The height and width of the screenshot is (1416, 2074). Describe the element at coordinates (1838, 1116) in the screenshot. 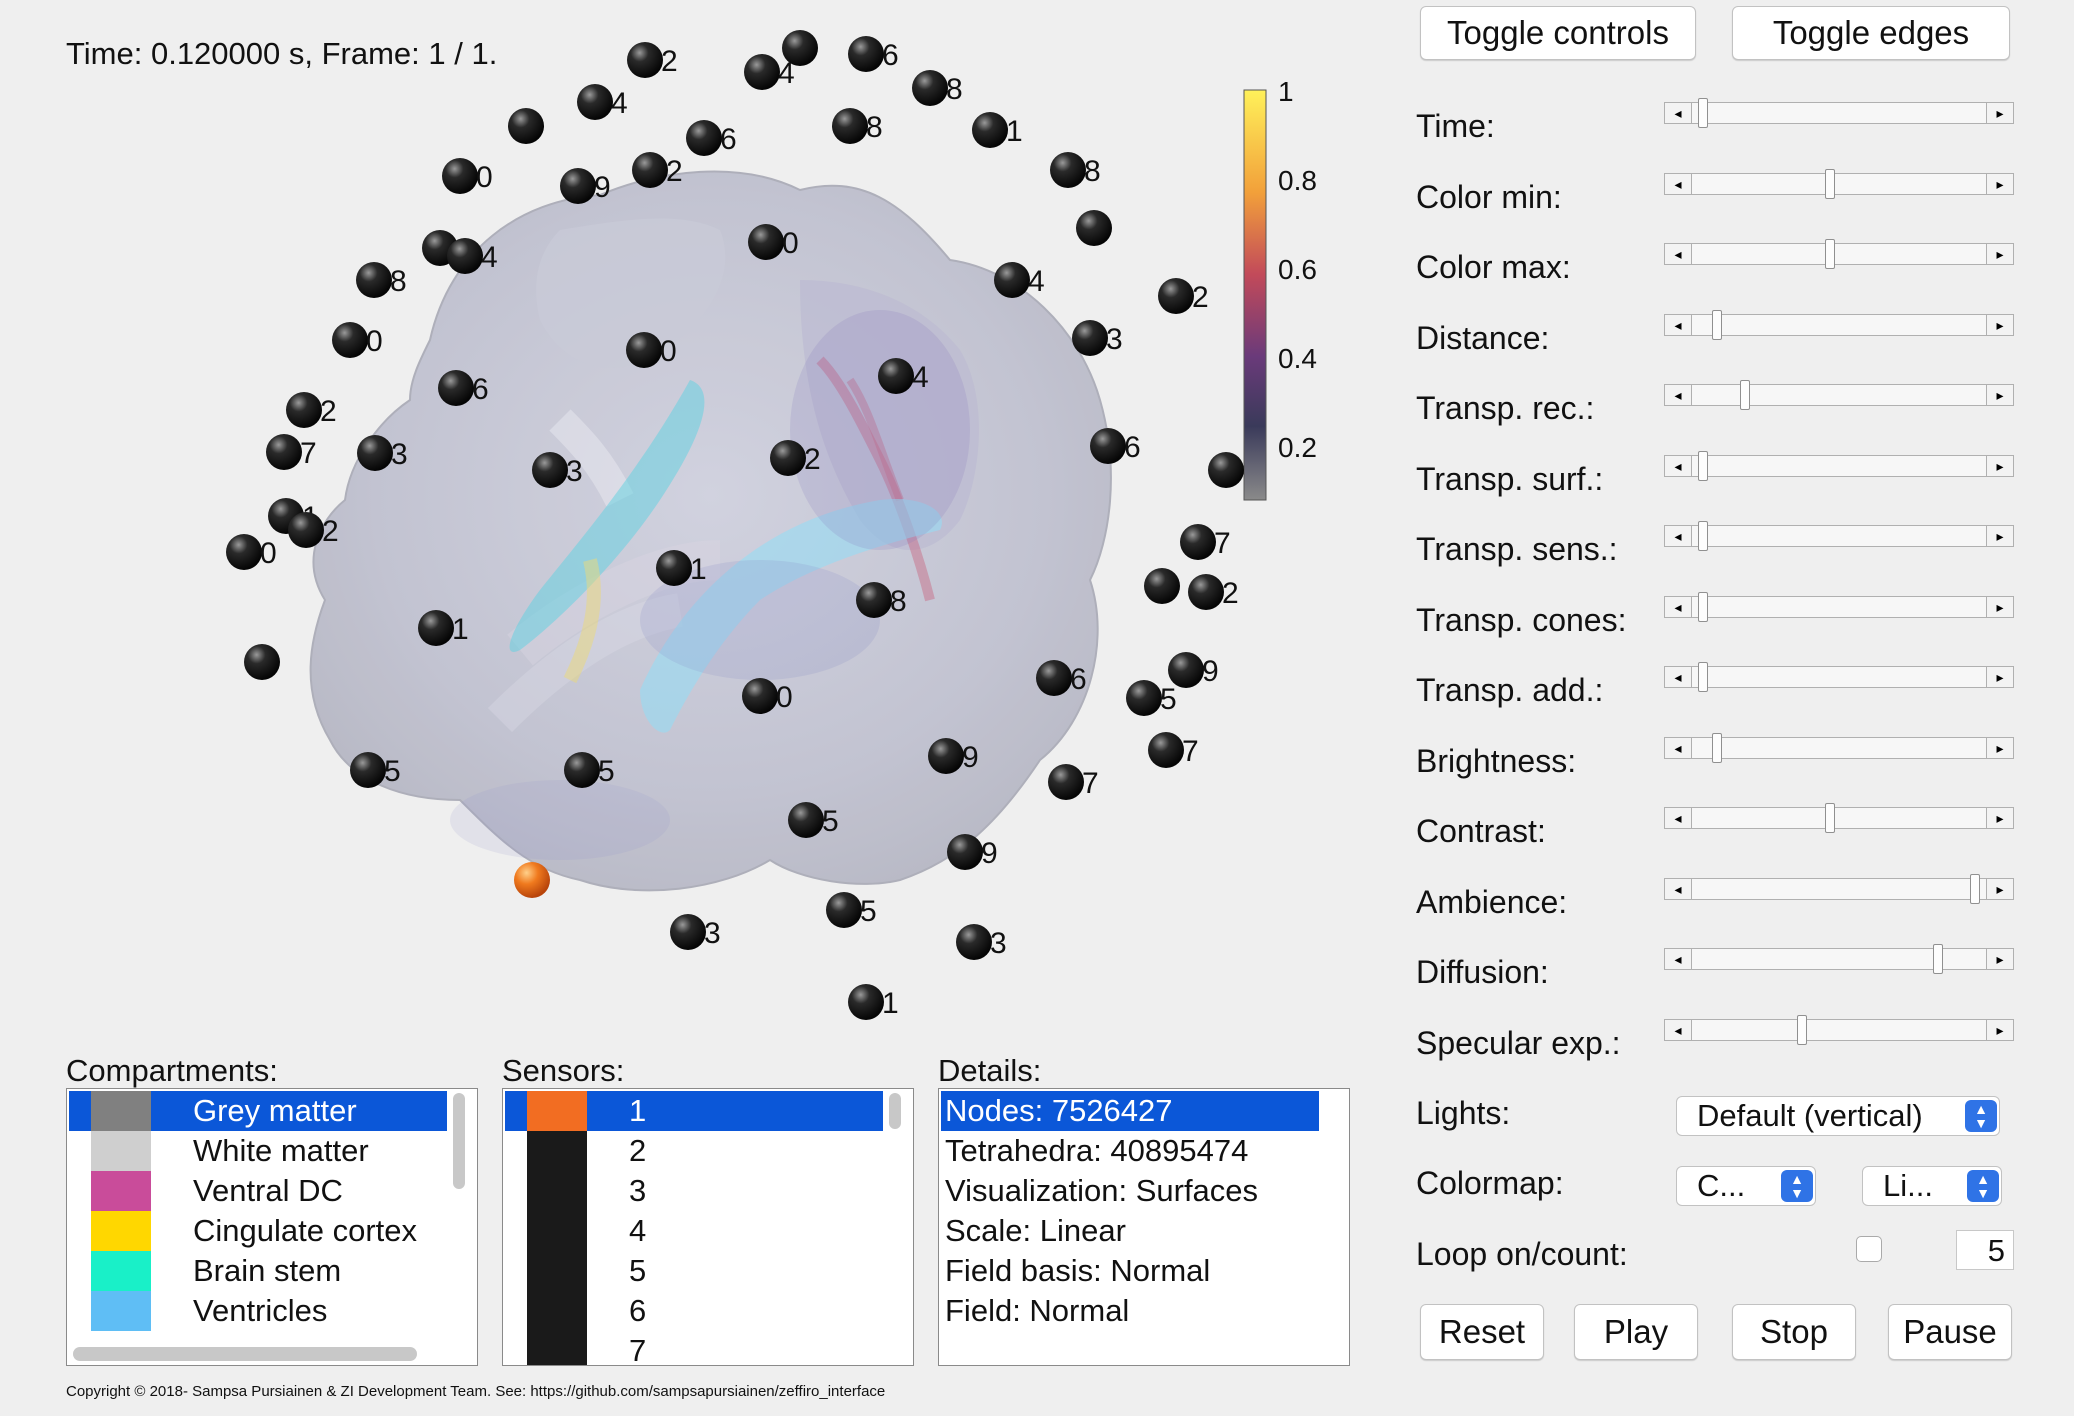

I see `lights-dropdown: Default (vertical) ▲ ▼` at that location.